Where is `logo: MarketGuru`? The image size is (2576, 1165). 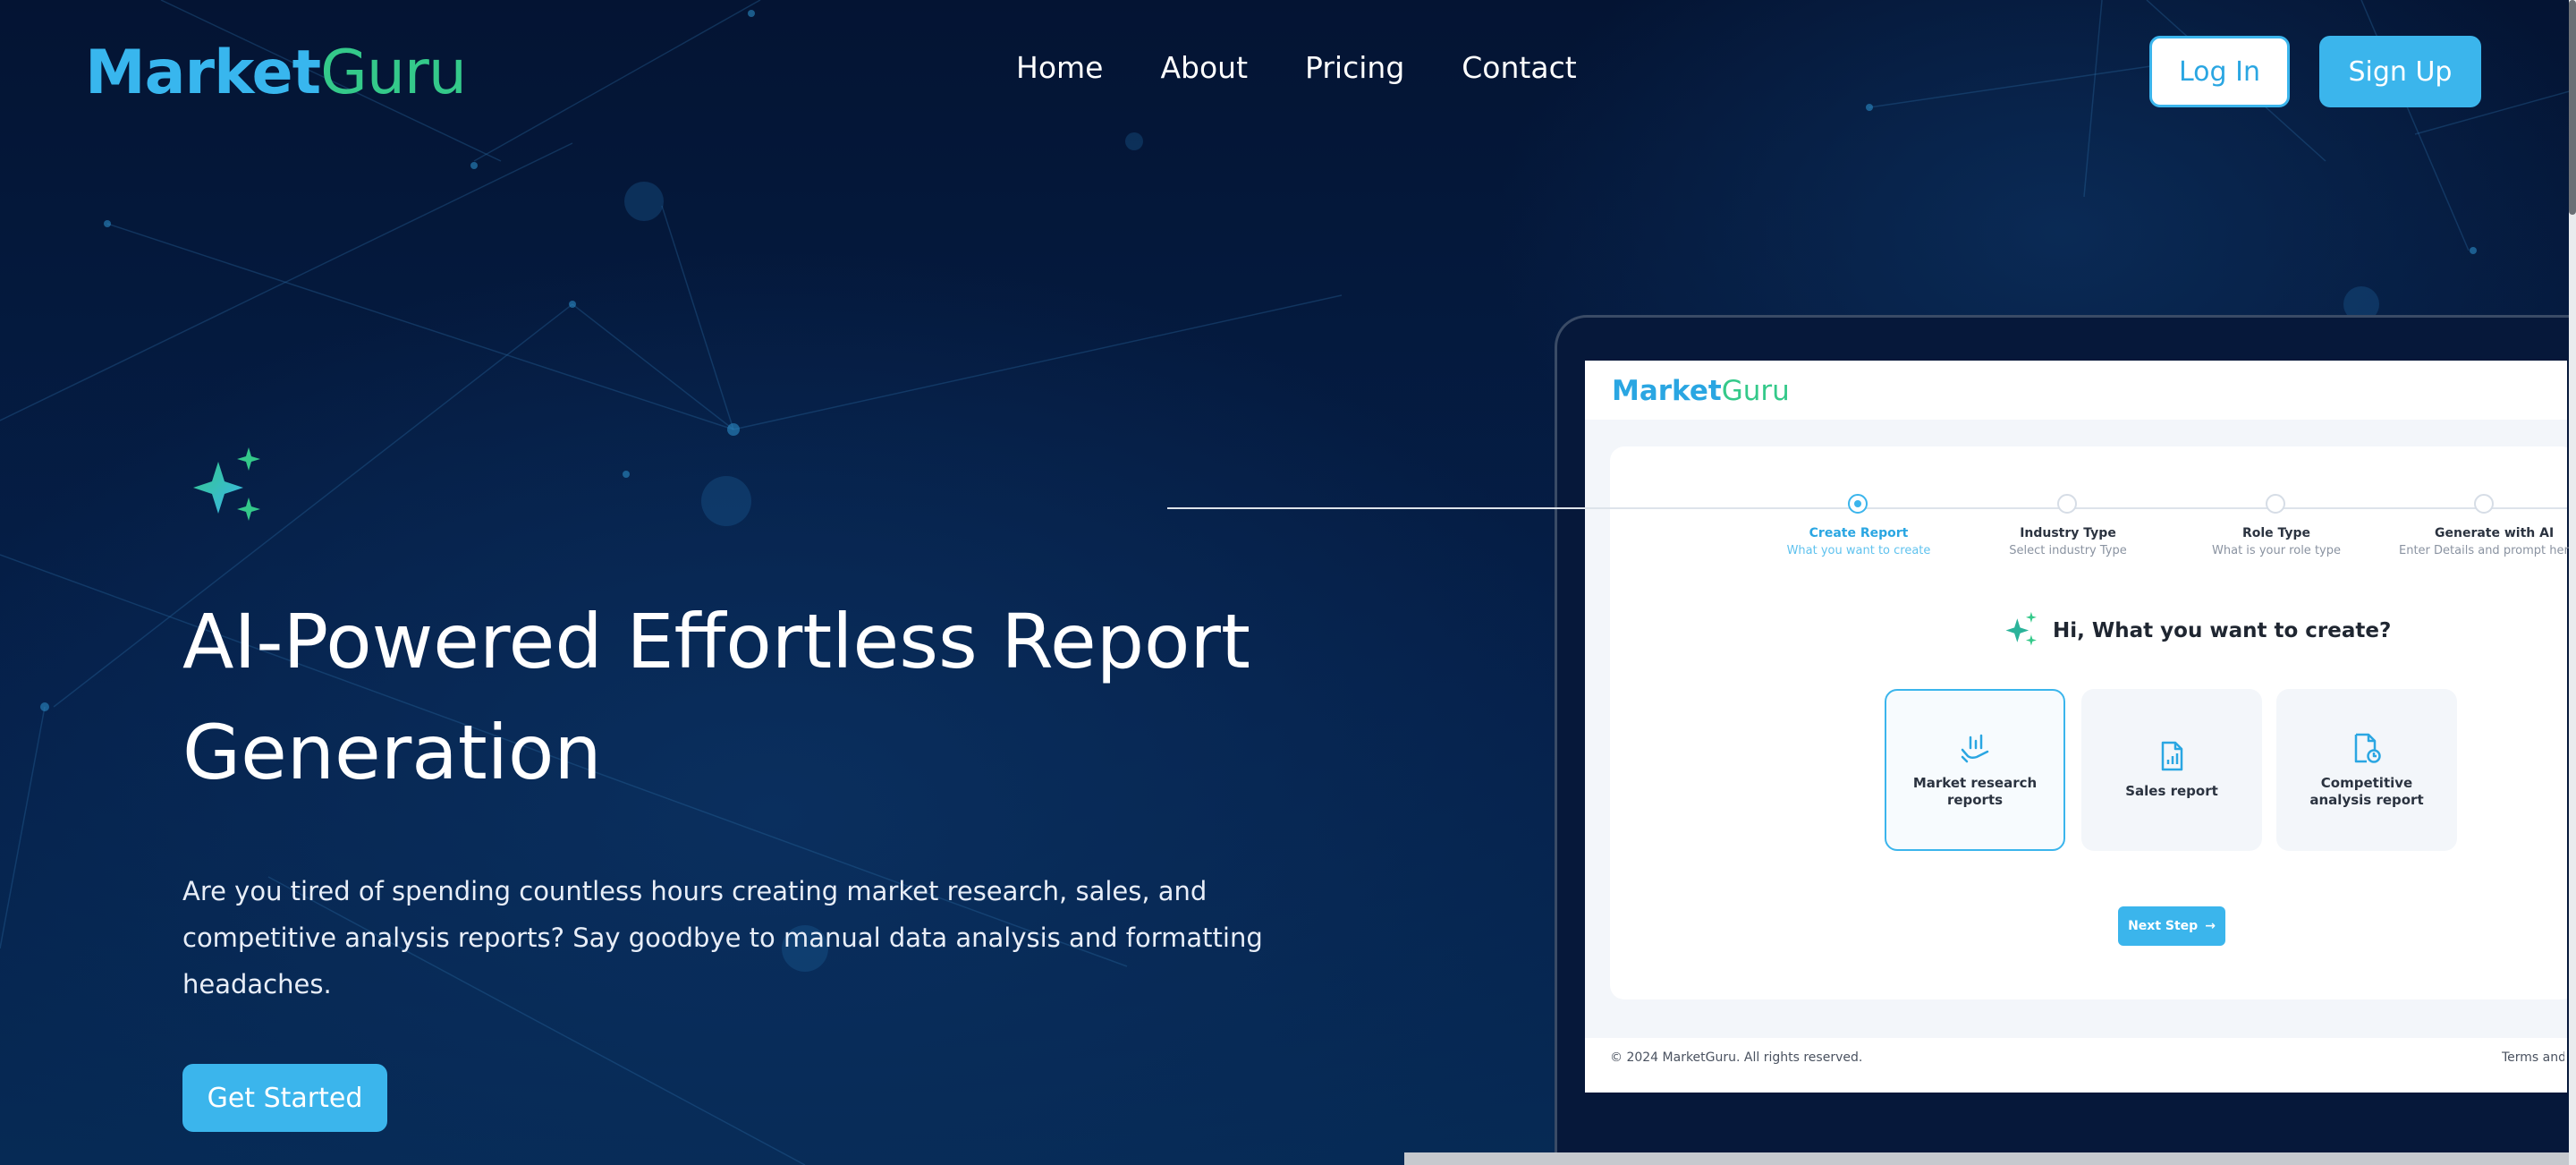
logo: MarketGuru is located at coordinates (276, 73).